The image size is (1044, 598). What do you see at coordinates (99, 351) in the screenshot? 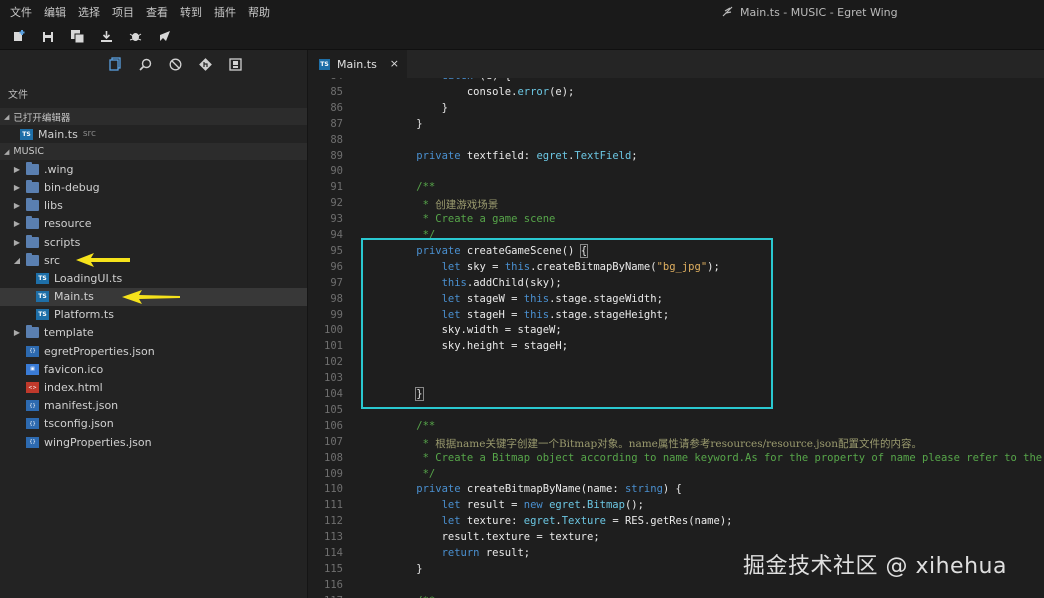
I see `tree-item-label: egretProperties.json` at bounding box center [99, 351].